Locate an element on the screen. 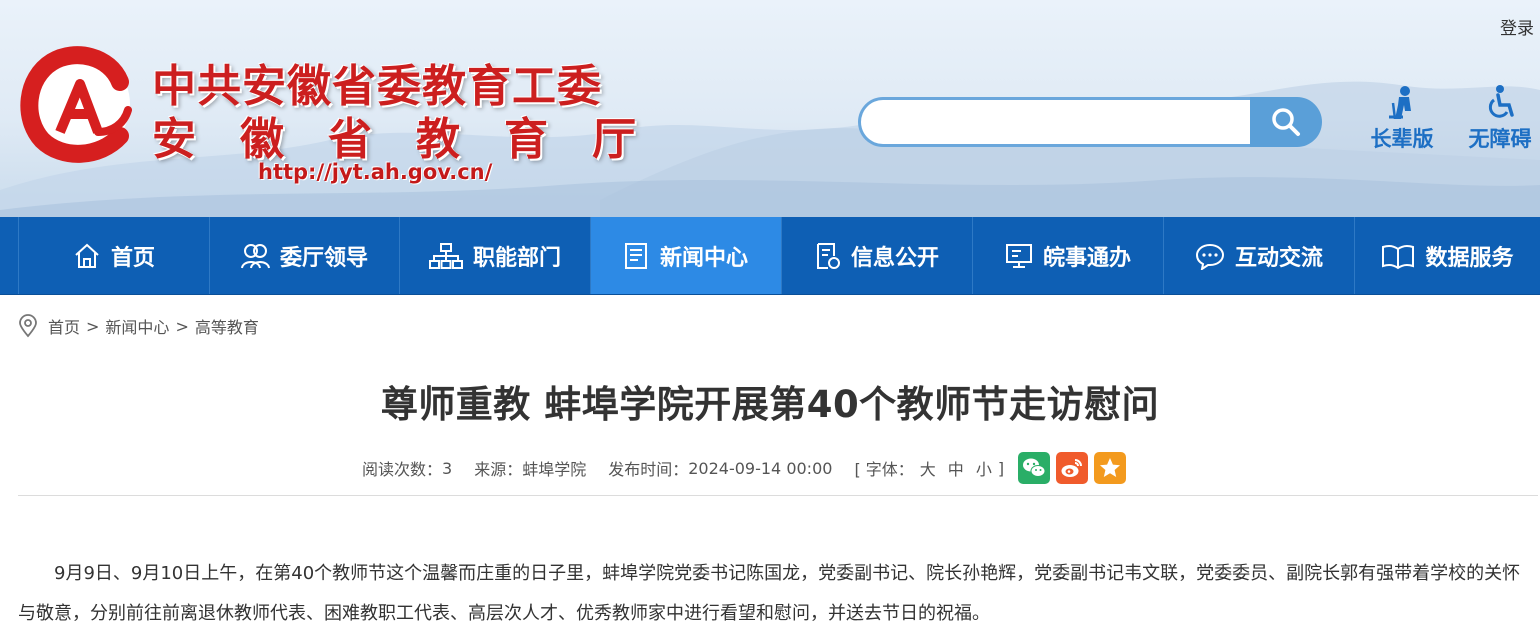  info-document-icon is located at coordinates (828, 255).